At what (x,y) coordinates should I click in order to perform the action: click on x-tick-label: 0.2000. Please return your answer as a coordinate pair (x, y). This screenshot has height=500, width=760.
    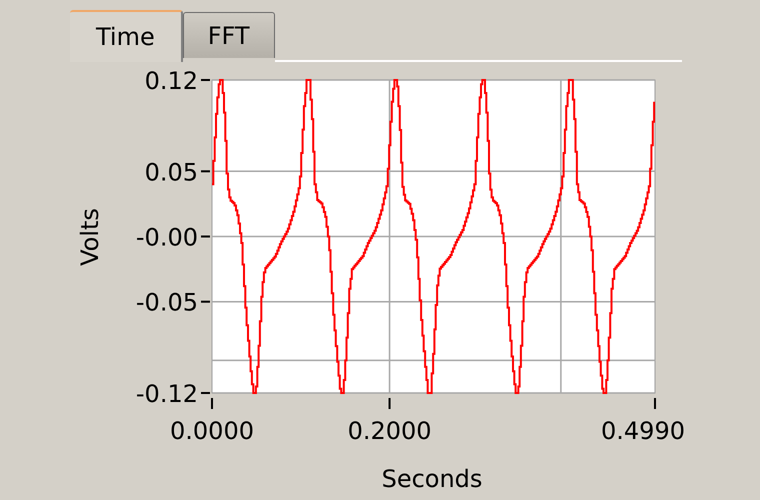
    Looking at the image, I should click on (390, 431).